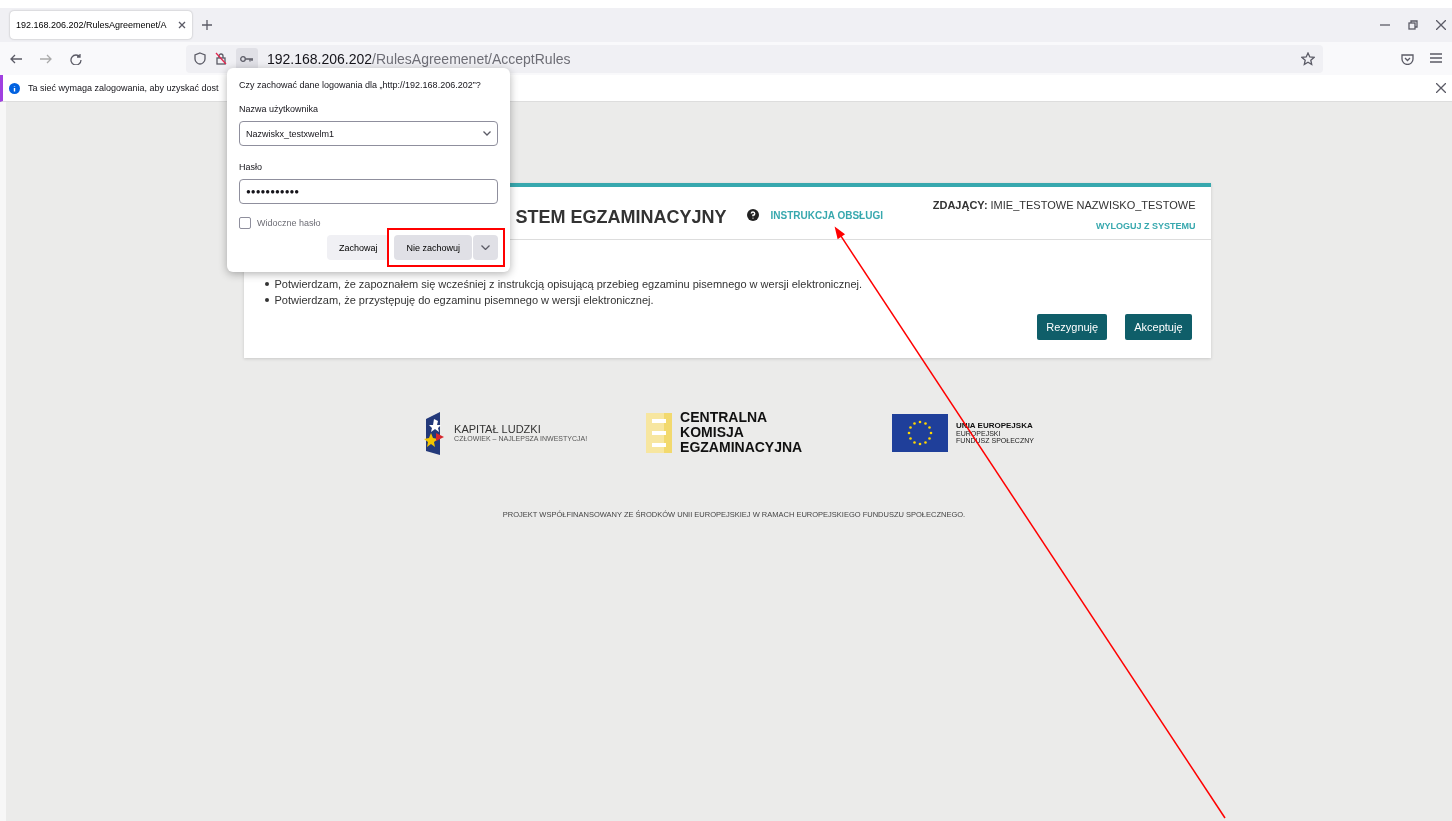 The width and height of the screenshot is (1452, 821). Describe the element at coordinates (1158, 327) in the screenshot. I see `action-button: Akceptuję` at that location.